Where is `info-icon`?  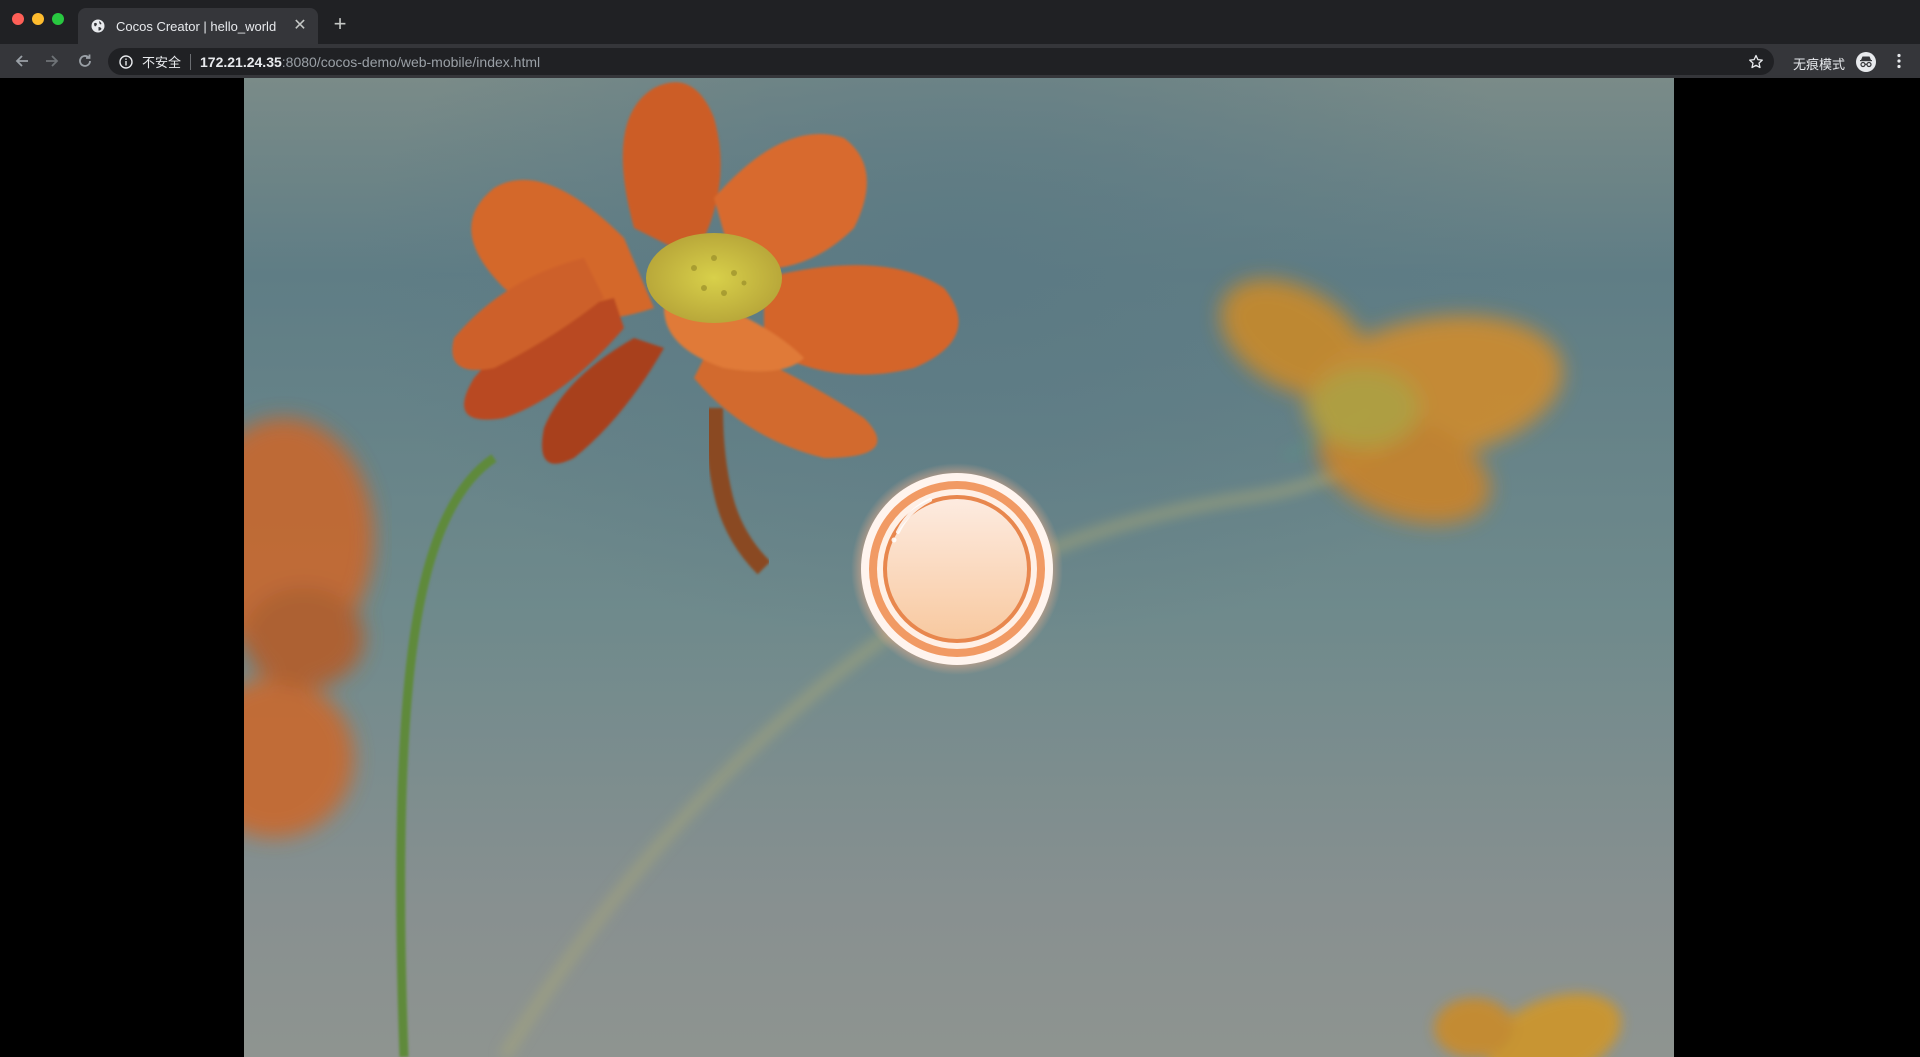 info-icon is located at coordinates (126, 62).